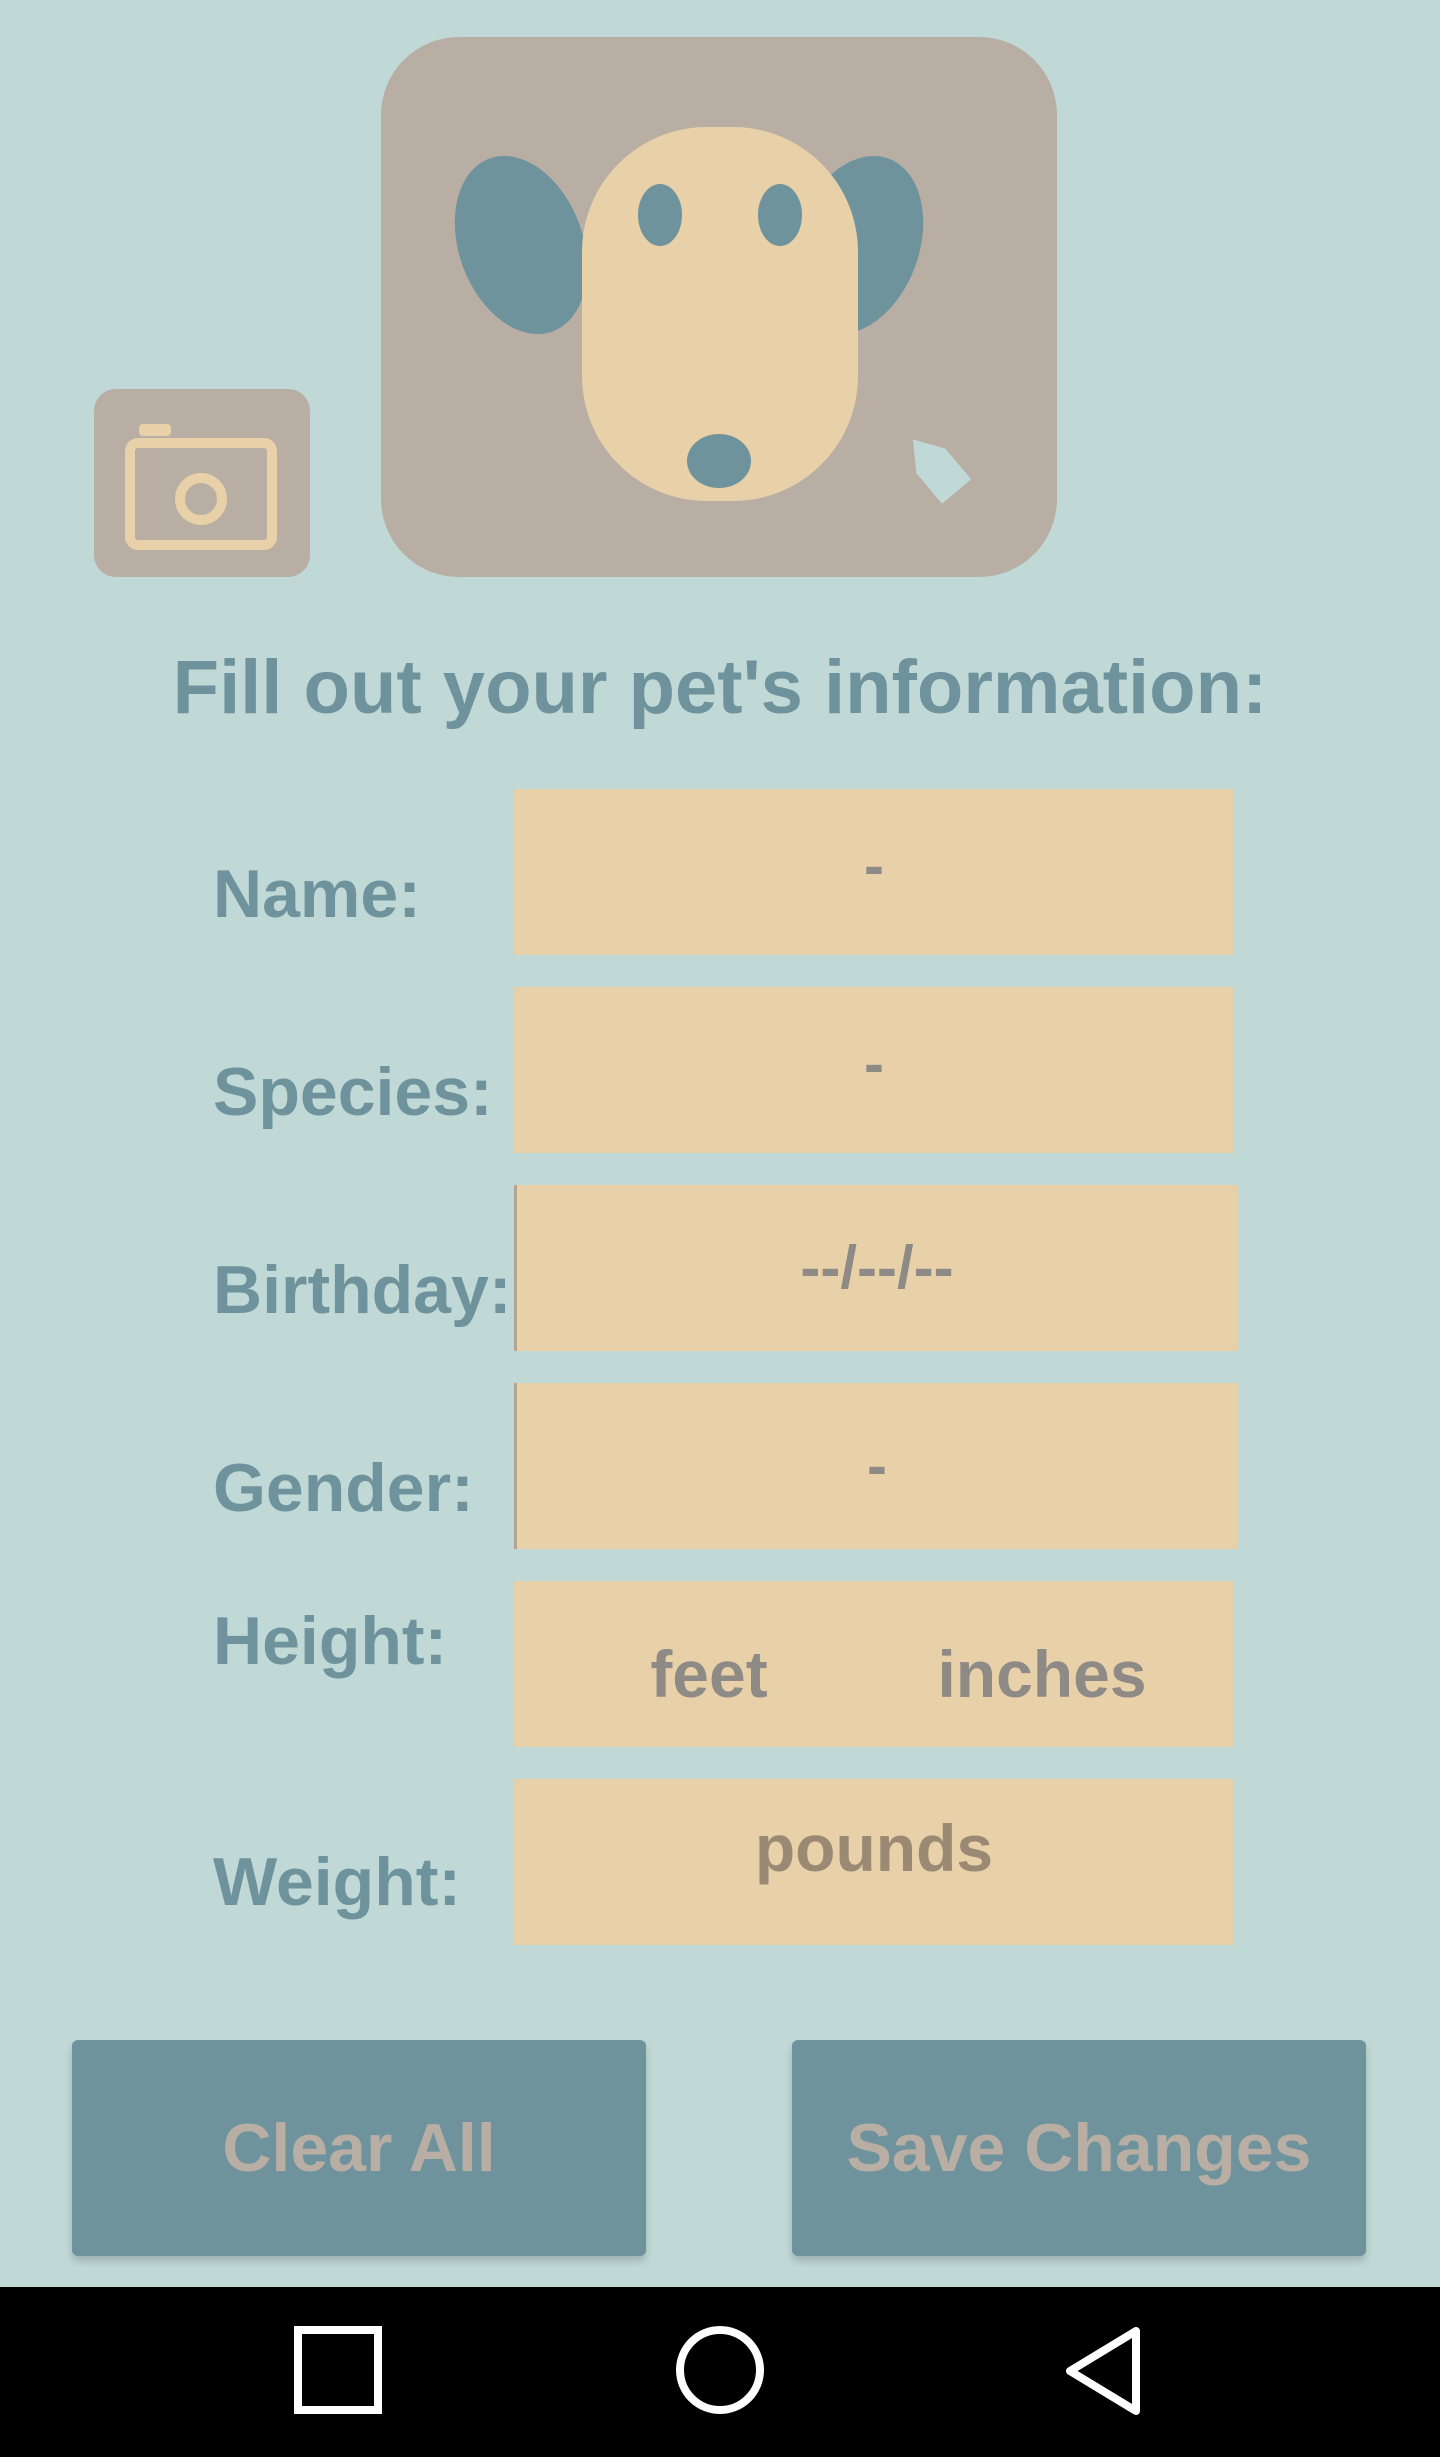 The height and width of the screenshot is (2457, 1440). I want to click on weight-placeholder: pounds, so click(874, 1848).